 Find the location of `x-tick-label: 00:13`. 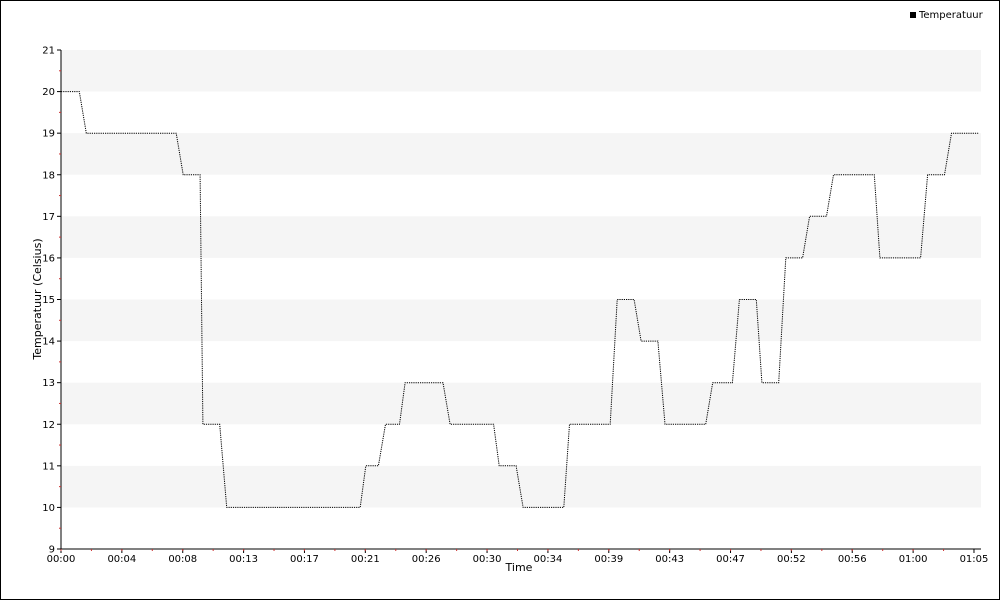

x-tick-label: 00:13 is located at coordinates (243, 559).